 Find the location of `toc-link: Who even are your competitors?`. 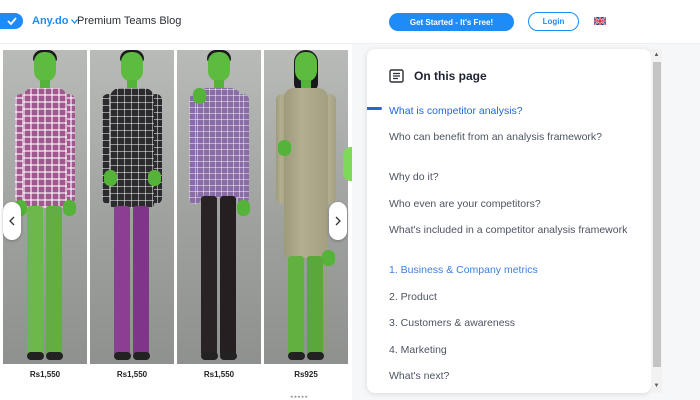

toc-link: Who even are your competitors? is located at coordinates (514, 204).